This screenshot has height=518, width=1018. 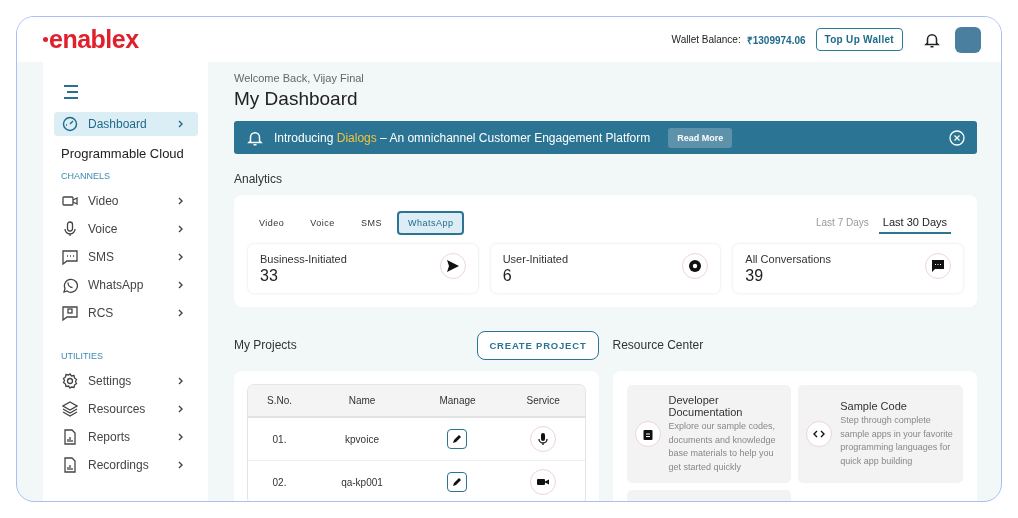 What do you see at coordinates (362, 401) in the screenshot?
I see `column-header: Name` at bounding box center [362, 401].